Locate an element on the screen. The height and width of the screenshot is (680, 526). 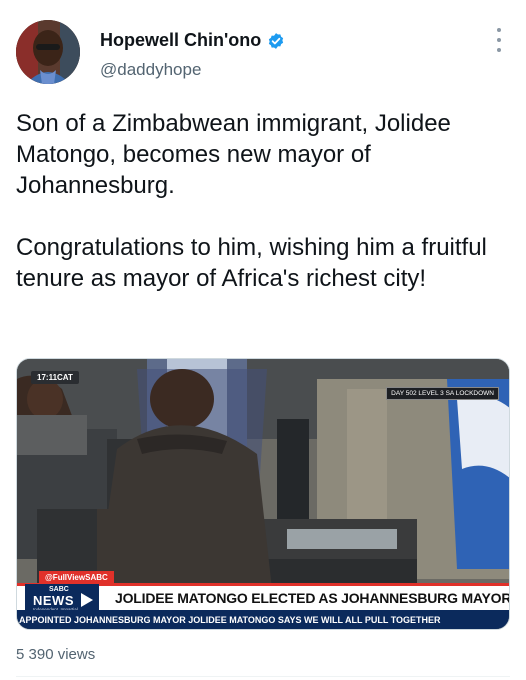
user-avatar is located at coordinates (48, 52).